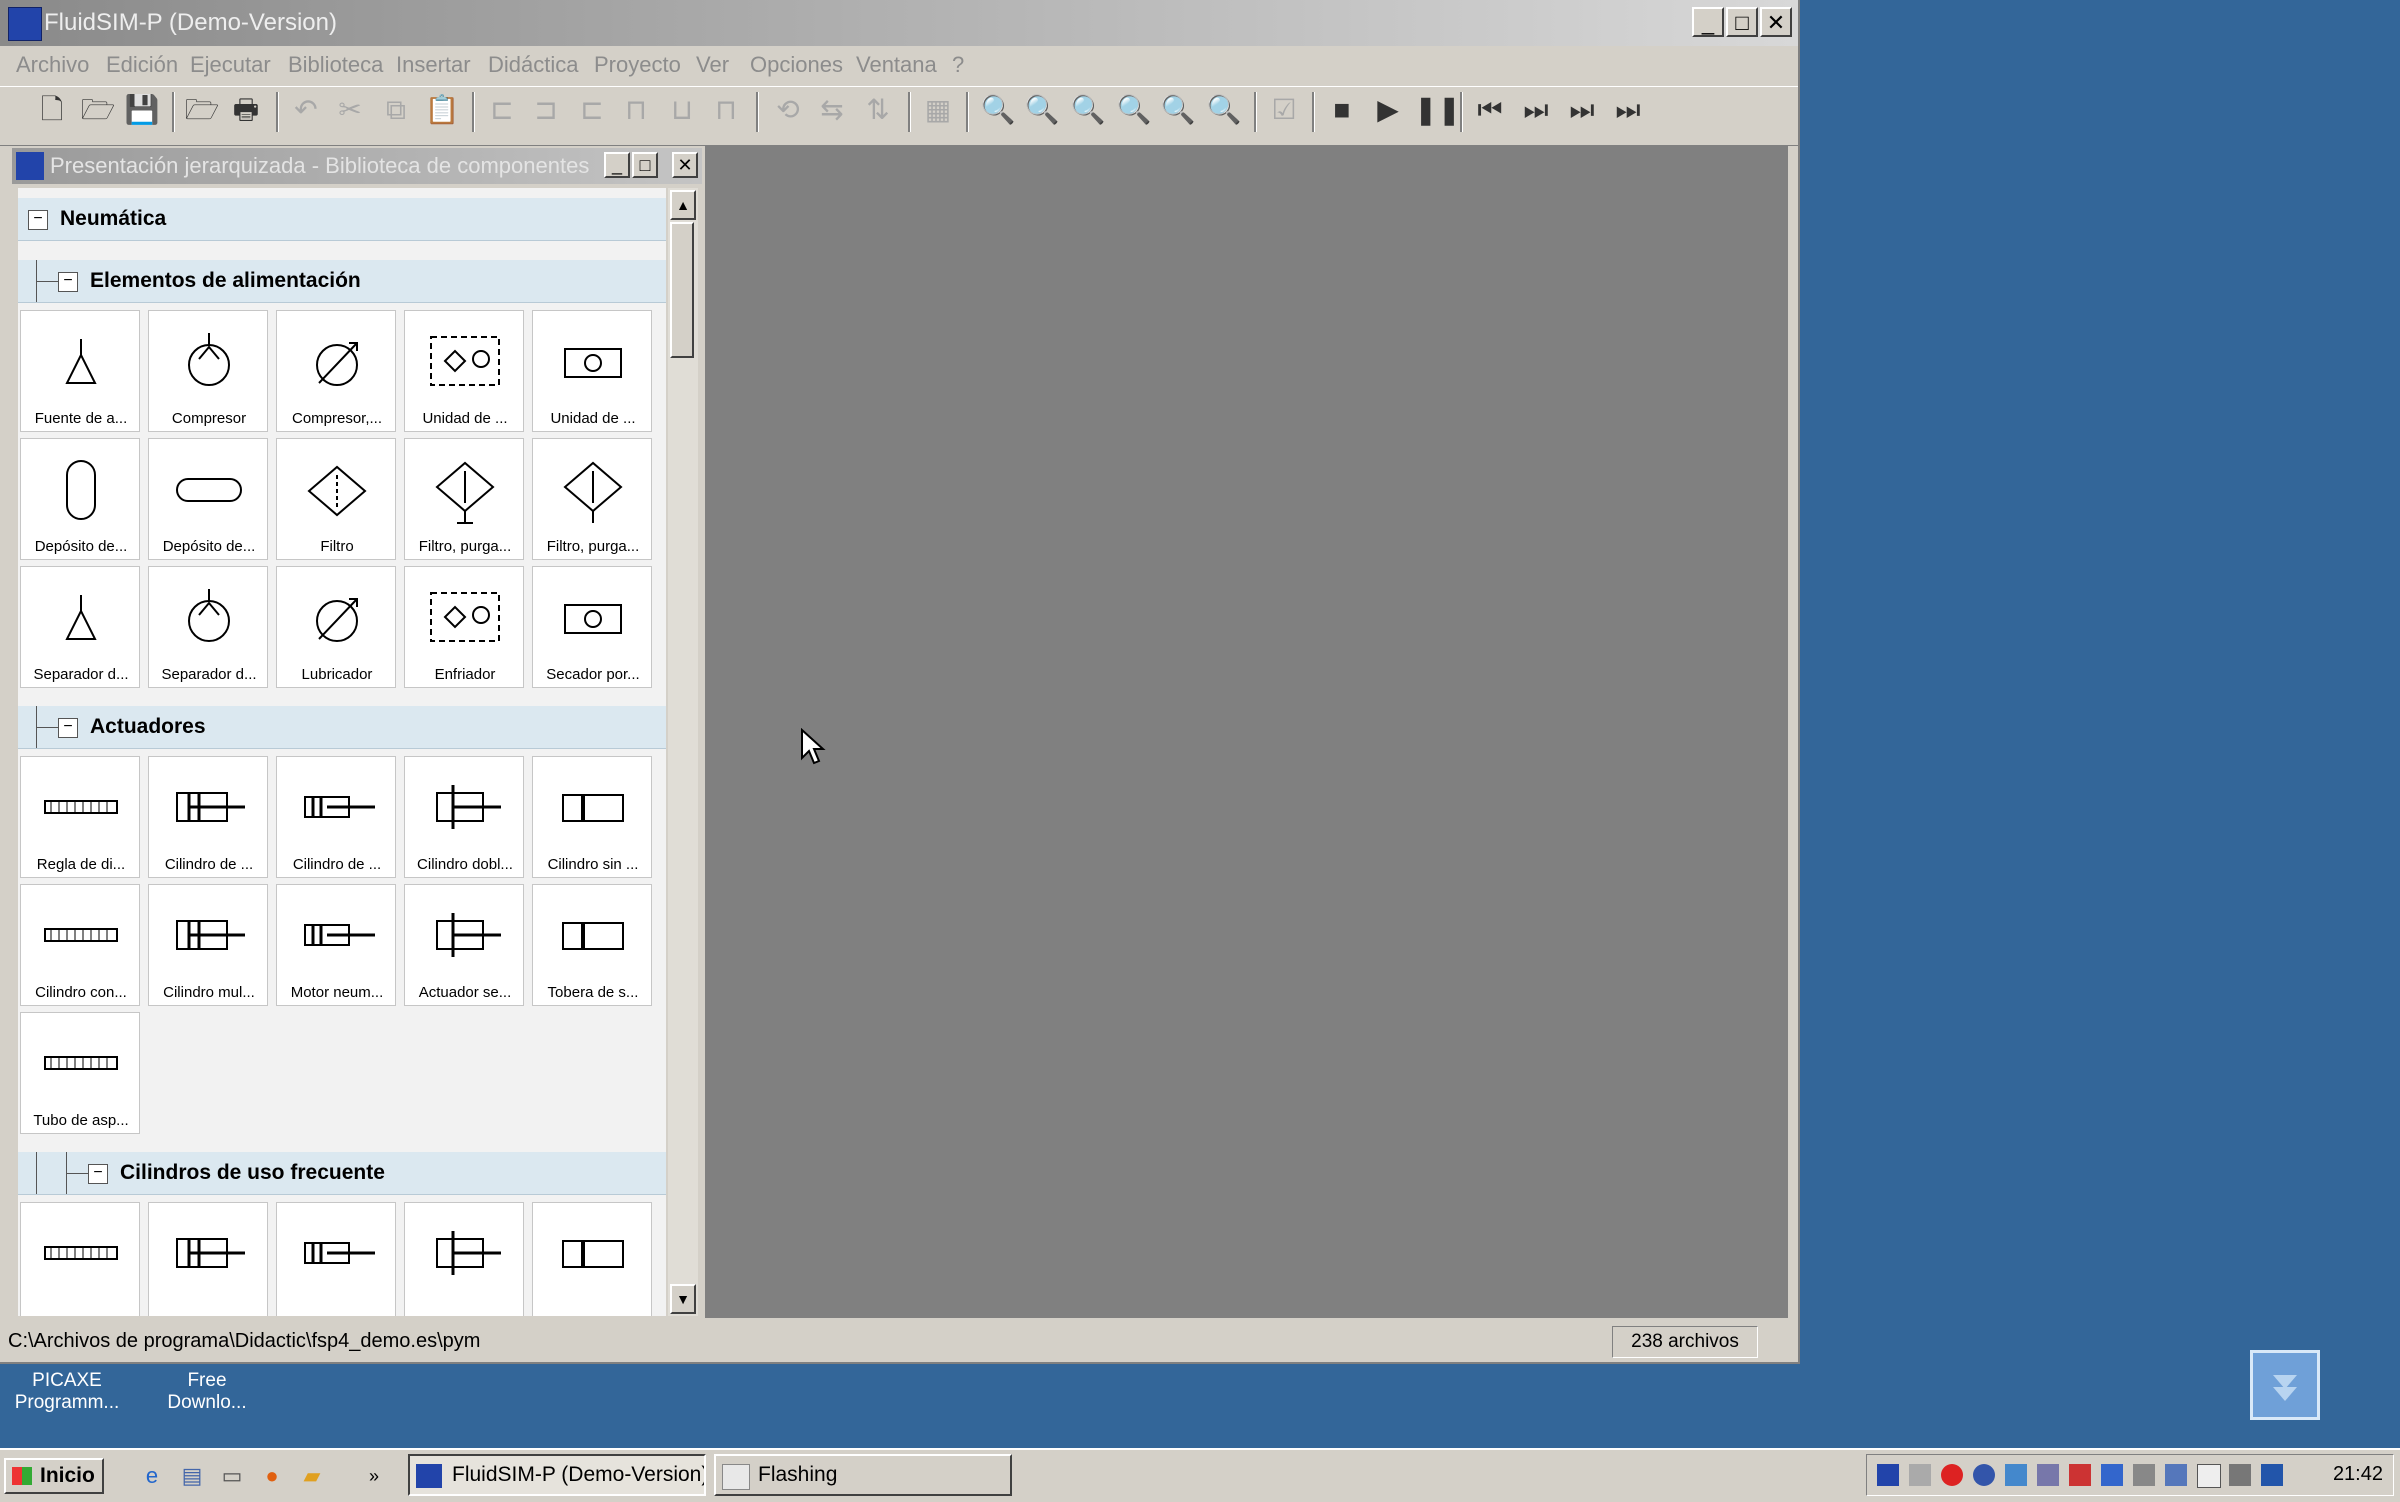 Image resolution: width=2400 pixels, height=1502 pixels. Describe the element at coordinates (1536, 110) in the screenshot. I see `single-step-icon: ⏭` at that location.